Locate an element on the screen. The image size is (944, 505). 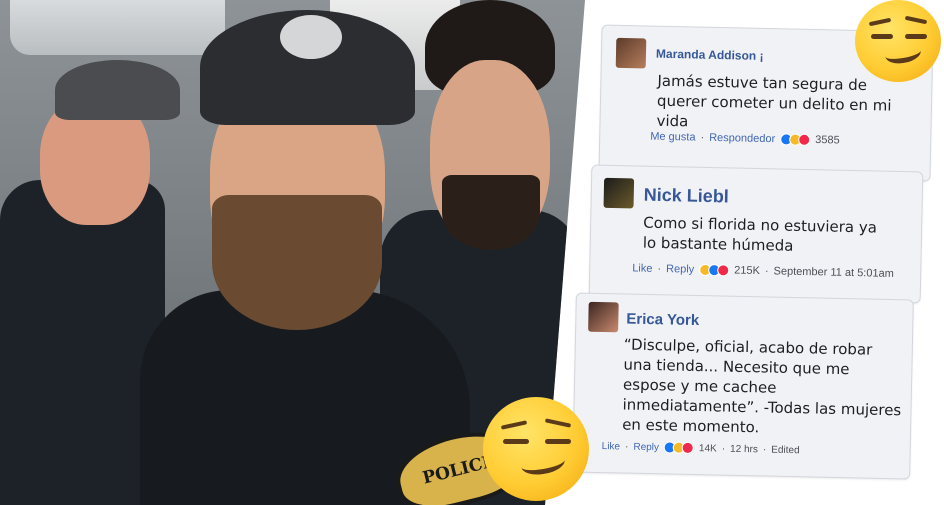
comment-time: 12 hrs is located at coordinates (744, 449).